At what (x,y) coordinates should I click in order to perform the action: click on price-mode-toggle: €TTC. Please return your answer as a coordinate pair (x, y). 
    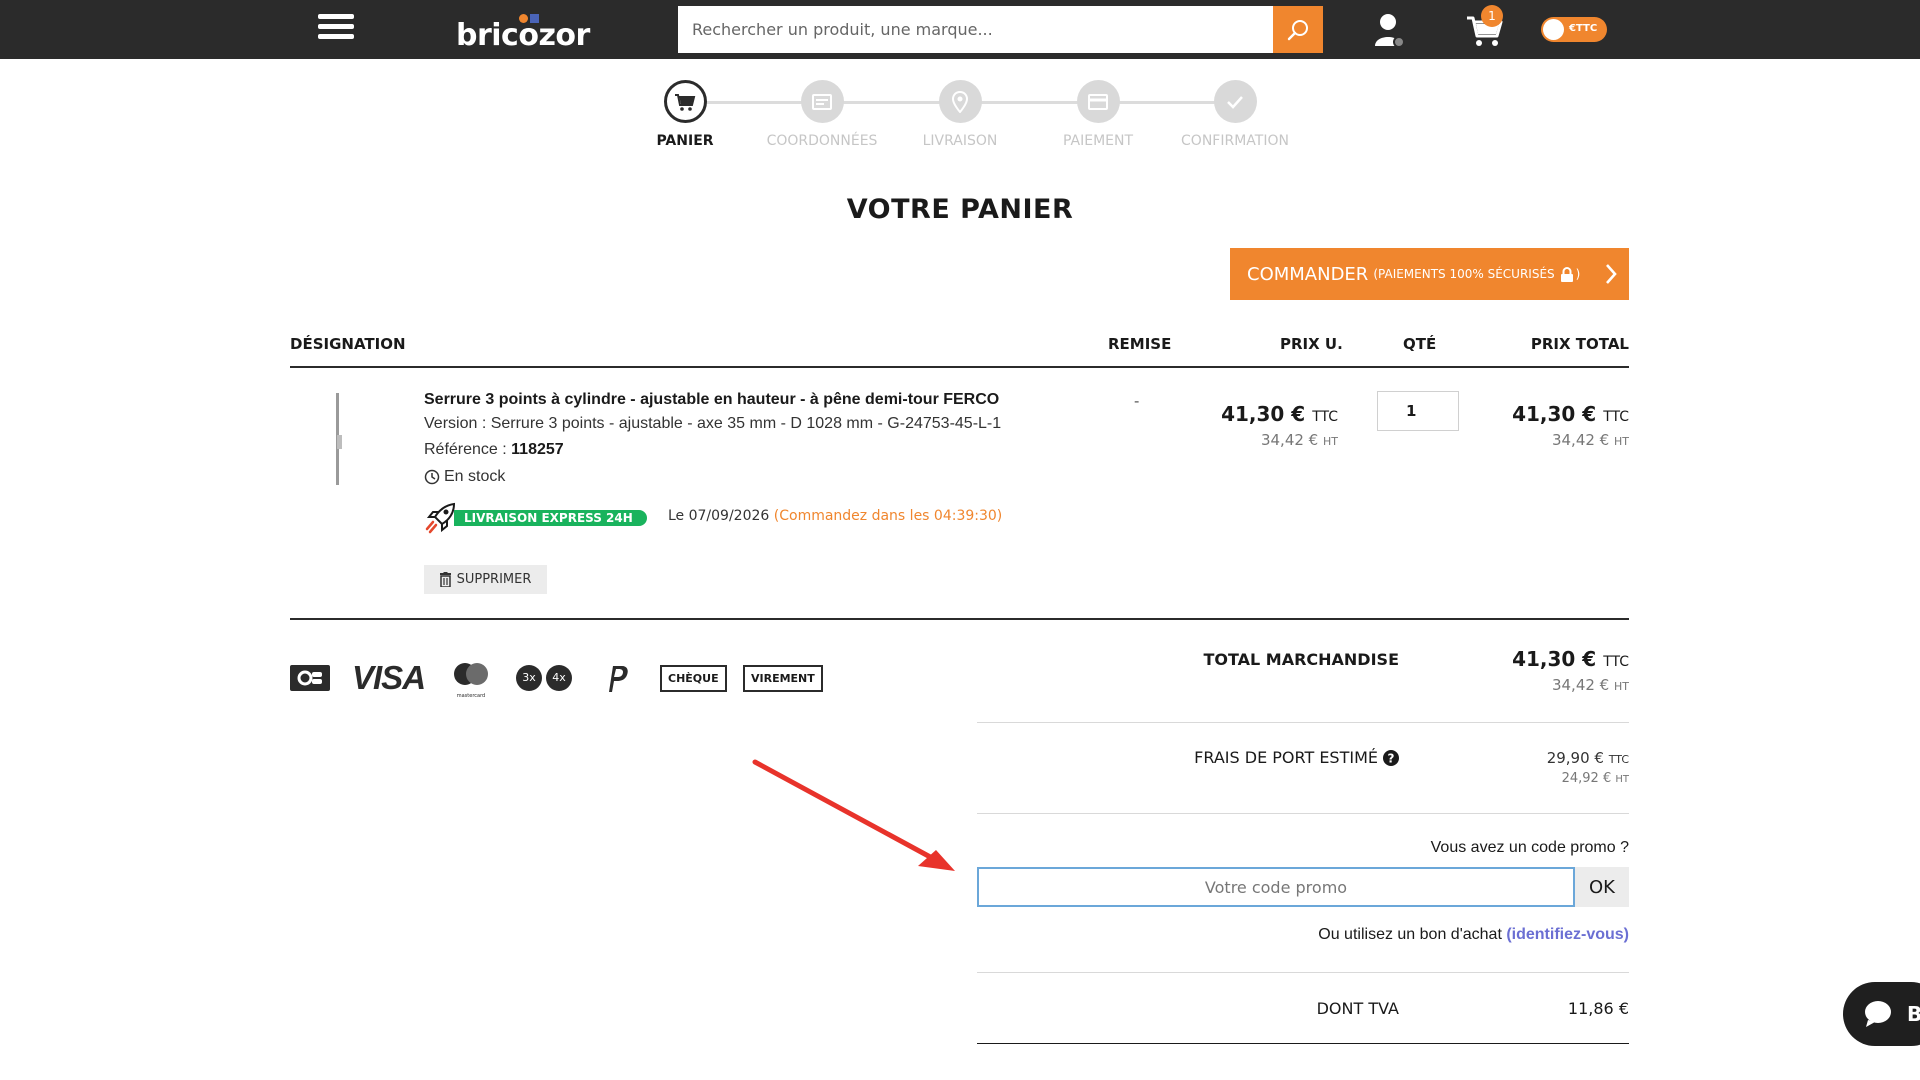
    Looking at the image, I should click on (1574, 29).